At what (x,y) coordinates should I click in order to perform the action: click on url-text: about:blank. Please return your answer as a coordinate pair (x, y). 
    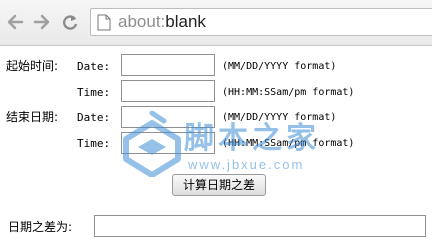
    Looking at the image, I should click on (162, 22).